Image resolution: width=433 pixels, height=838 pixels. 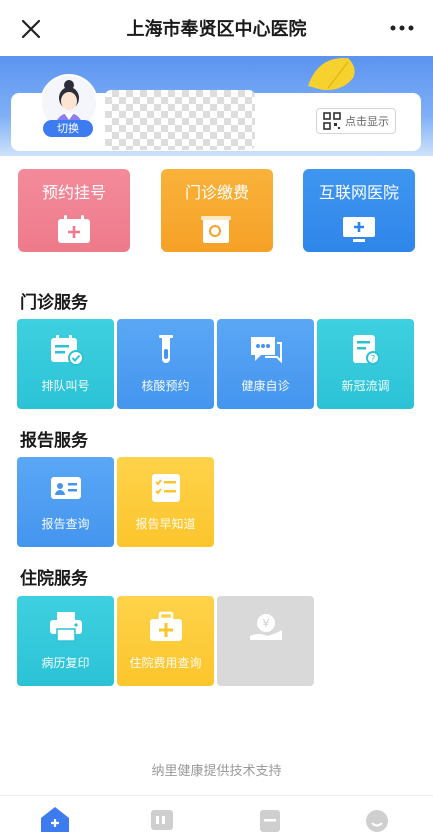 What do you see at coordinates (65, 386) in the screenshot?
I see `tile-queue-call-label: 排队叫号` at bounding box center [65, 386].